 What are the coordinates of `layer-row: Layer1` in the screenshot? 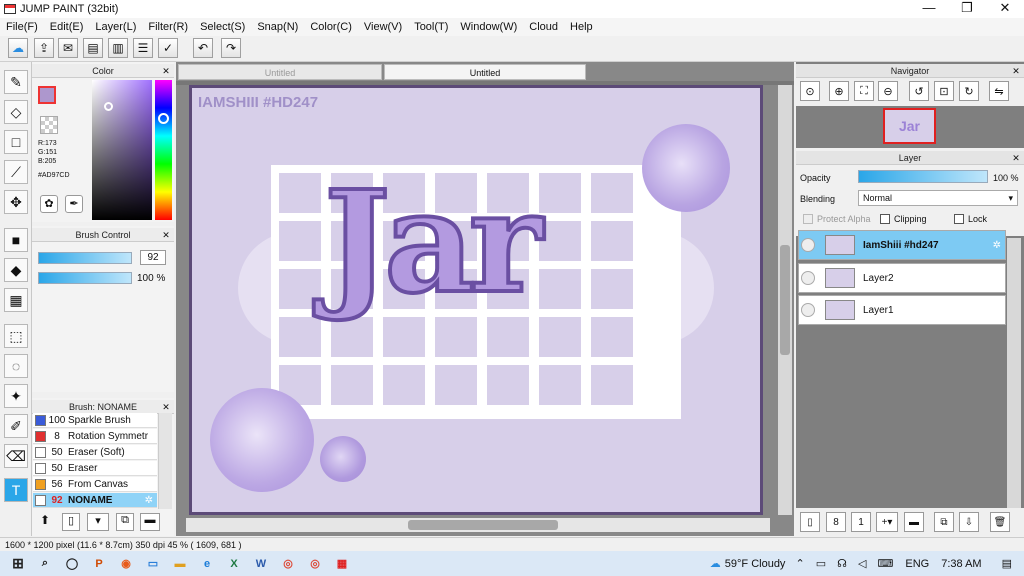 It's located at (902, 310).